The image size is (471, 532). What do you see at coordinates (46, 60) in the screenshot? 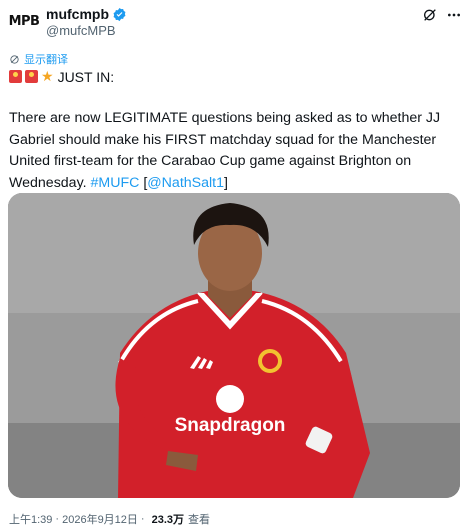
I see `translate-label: 显示翻译` at bounding box center [46, 60].